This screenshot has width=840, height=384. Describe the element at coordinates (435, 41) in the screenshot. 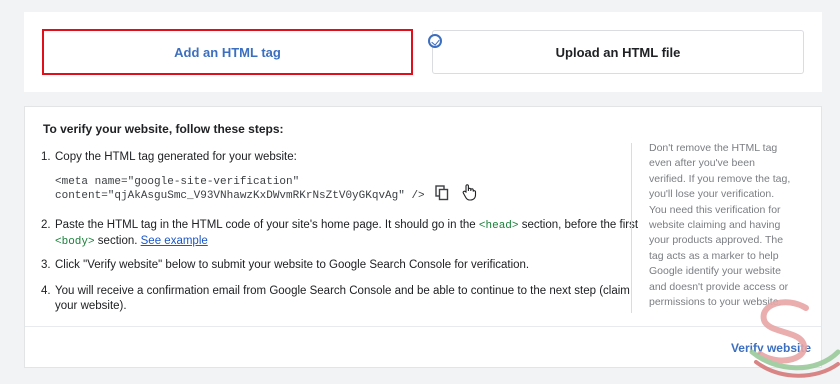

I see `circle-check-cursor-icon` at that location.